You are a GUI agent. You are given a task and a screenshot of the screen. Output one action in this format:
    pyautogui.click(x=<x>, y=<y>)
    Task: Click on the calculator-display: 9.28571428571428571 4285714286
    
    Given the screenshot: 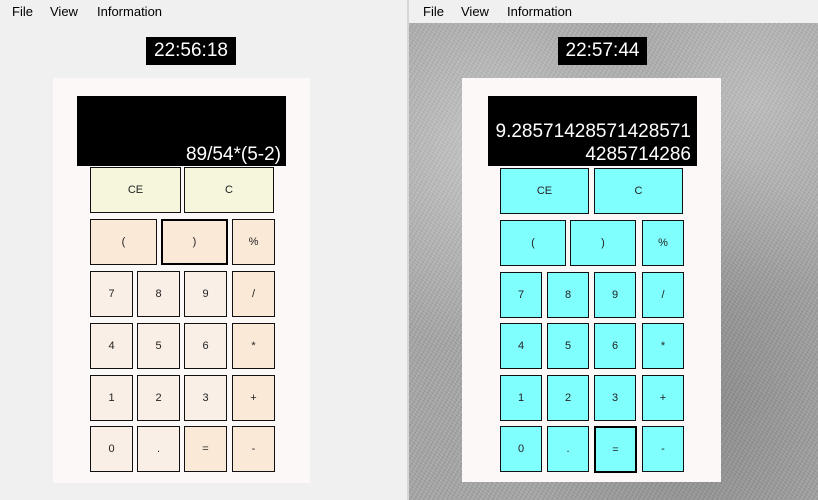 What is the action you would take?
    pyautogui.click(x=592, y=131)
    